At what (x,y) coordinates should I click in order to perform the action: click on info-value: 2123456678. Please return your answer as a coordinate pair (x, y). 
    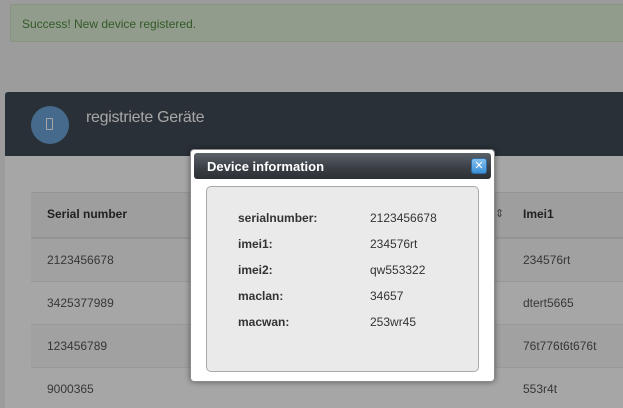
    Looking at the image, I should click on (403, 218).